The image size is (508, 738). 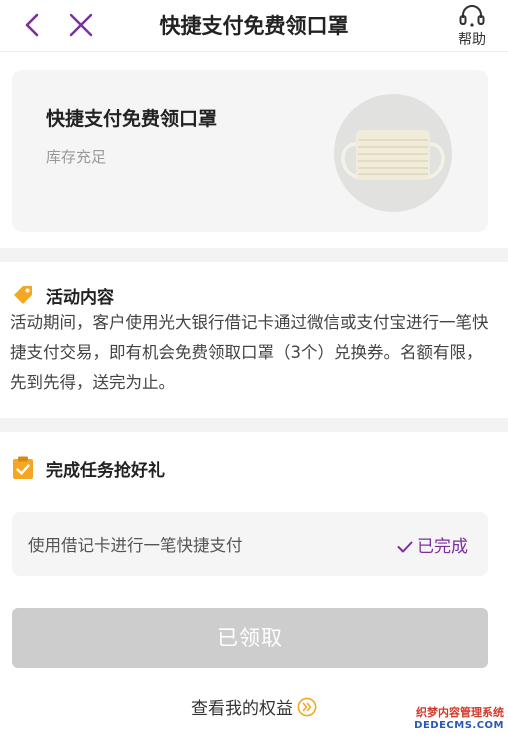 I want to click on double-chevron-right-icon, so click(x=307, y=707).